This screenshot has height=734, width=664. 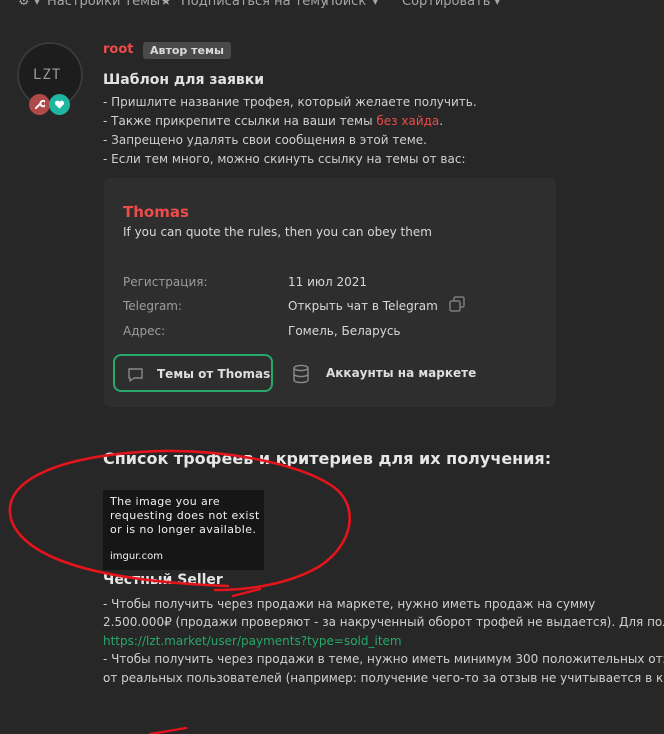 I want to click on address-value: Гомель, Беларусь, so click(x=344, y=331).